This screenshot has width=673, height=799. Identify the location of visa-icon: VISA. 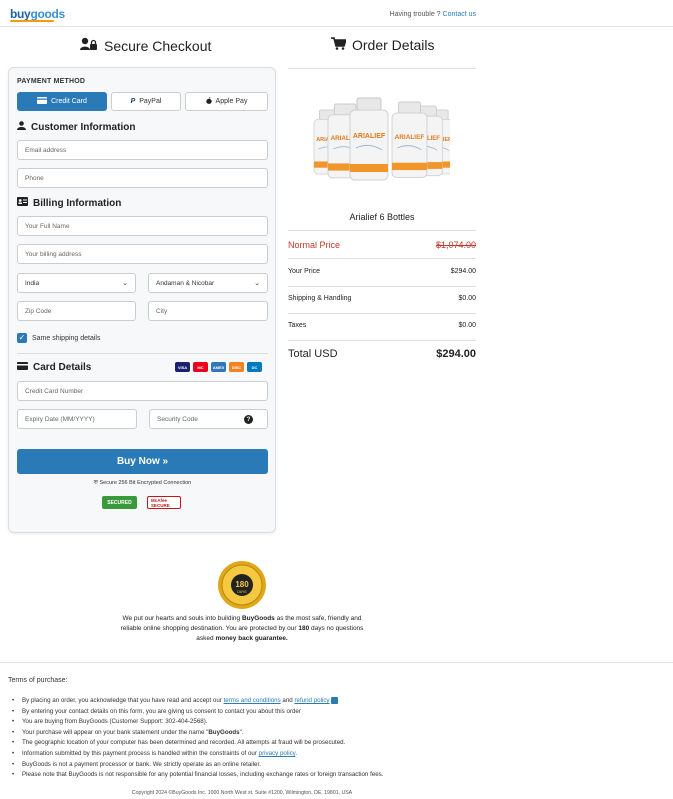
(182, 367).